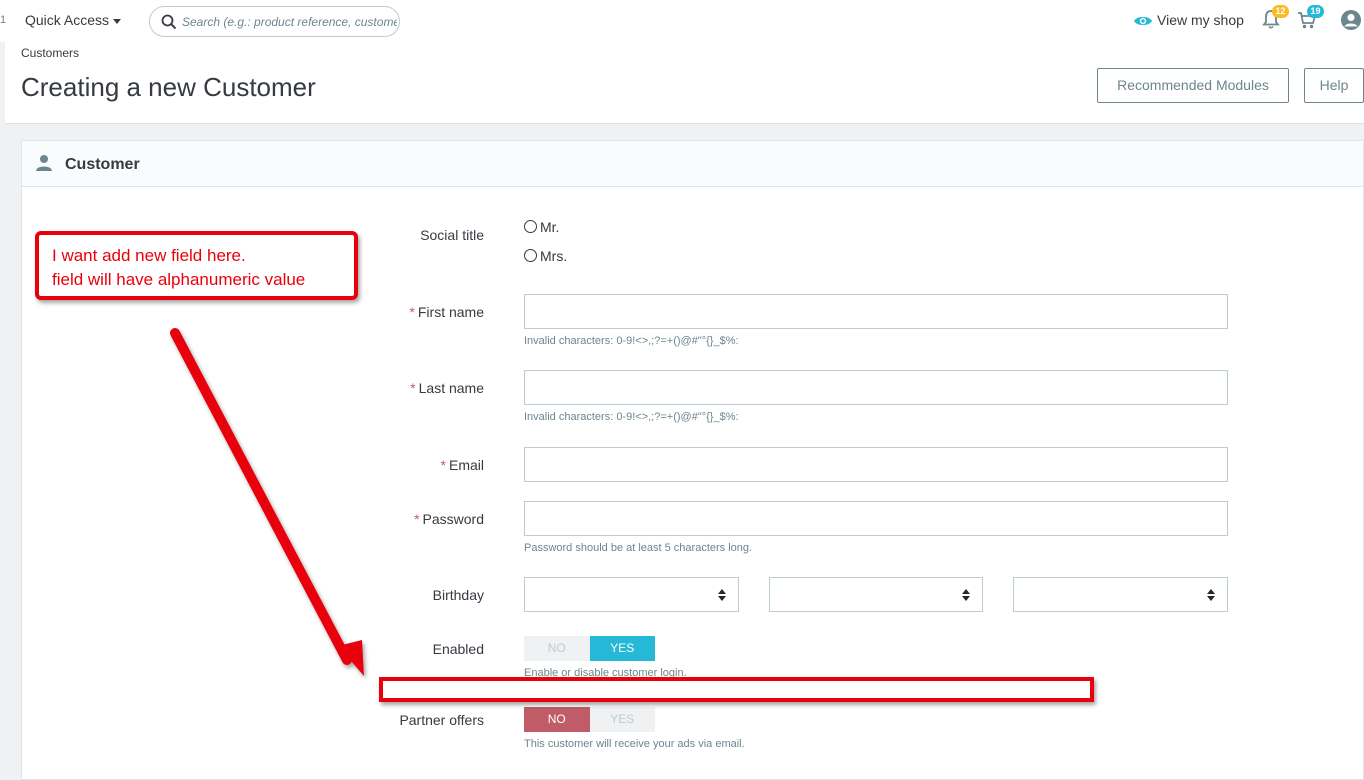 This screenshot has height=780, width=1364. What do you see at coordinates (736, 689) in the screenshot?
I see `annotation-target-box` at bounding box center [736, 689].